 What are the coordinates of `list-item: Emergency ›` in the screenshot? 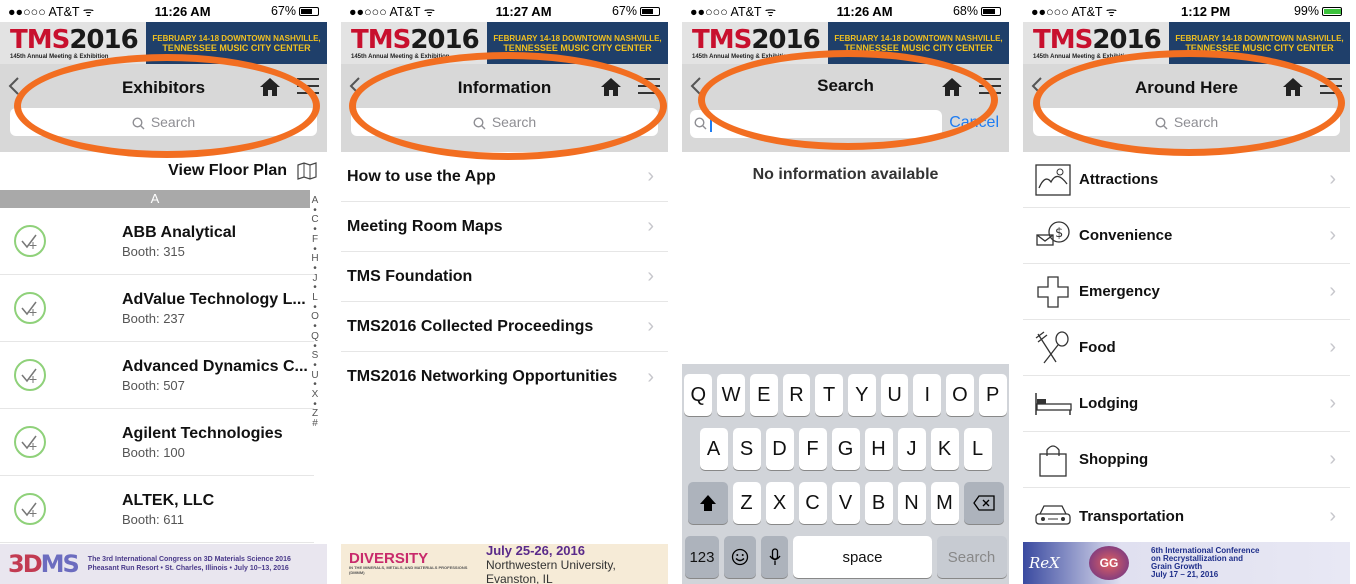 It's located at (1186, 292).